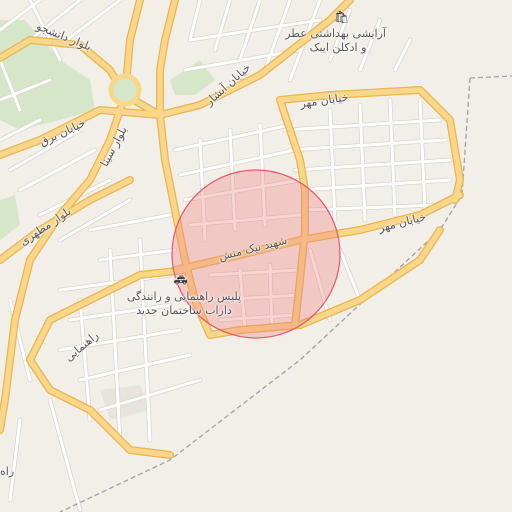  Describe the element at coordinates (338, 47) in the screenshot. I see `poi-shop-line2: و ادکلن ایبک` at that location.